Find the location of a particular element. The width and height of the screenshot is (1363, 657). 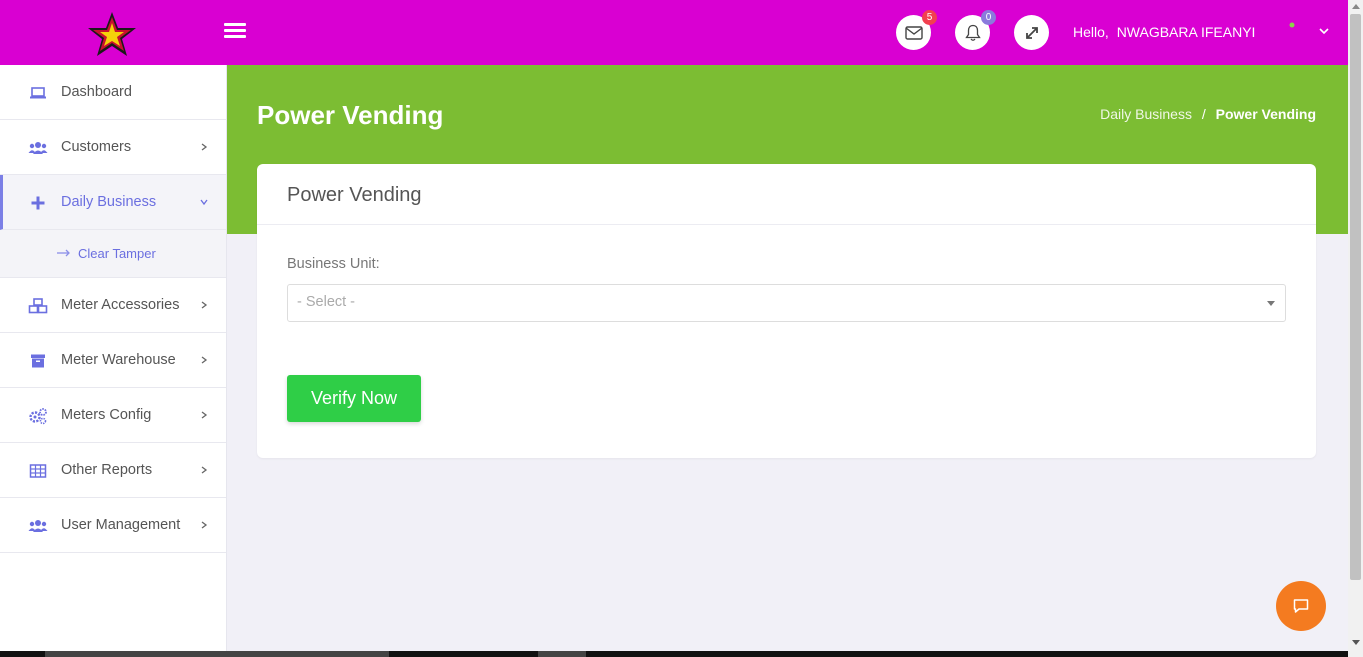

top-bar: 5 0 Hello, NWAGBARA IFEANYI is located at coordinates (674, 32).